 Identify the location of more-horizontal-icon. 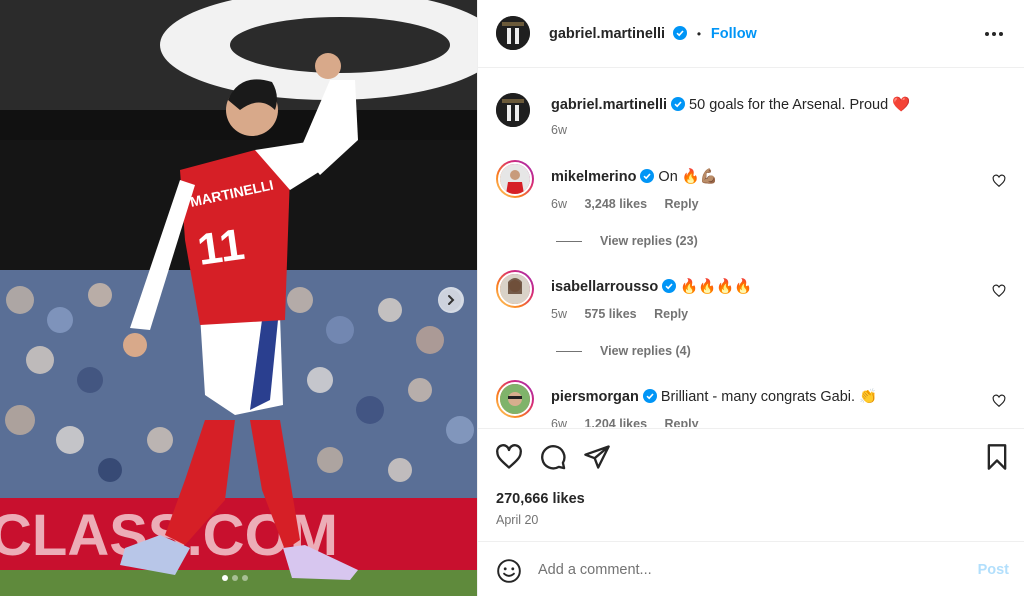
(994, 34).